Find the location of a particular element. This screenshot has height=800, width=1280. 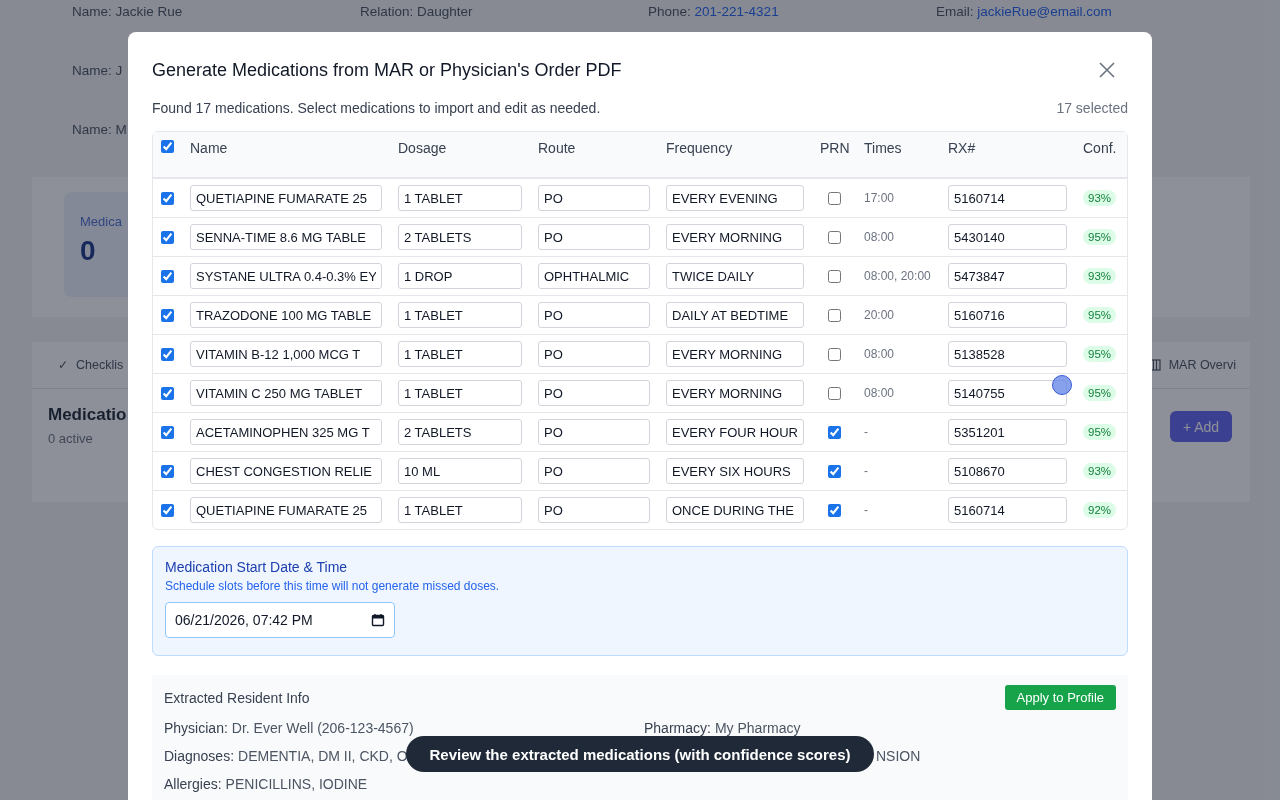

info-label: Physician: is located at coordinates (196, 728).